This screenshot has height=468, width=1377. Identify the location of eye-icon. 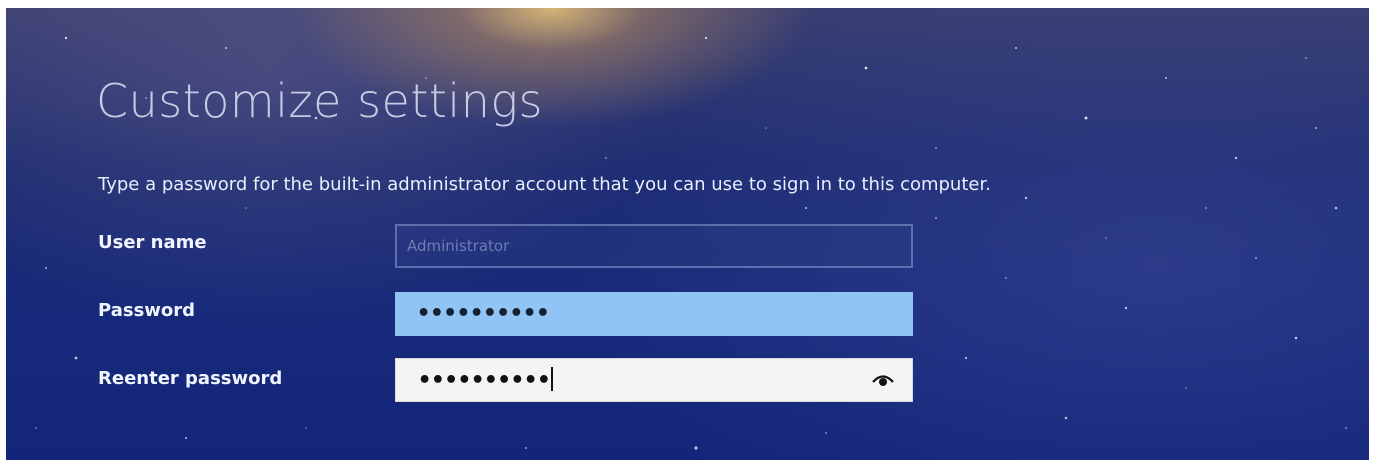
(883, 380).